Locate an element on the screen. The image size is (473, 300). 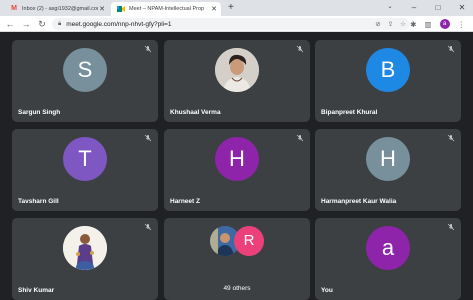
new-tab-button: + is located at coordinates (231, 8).